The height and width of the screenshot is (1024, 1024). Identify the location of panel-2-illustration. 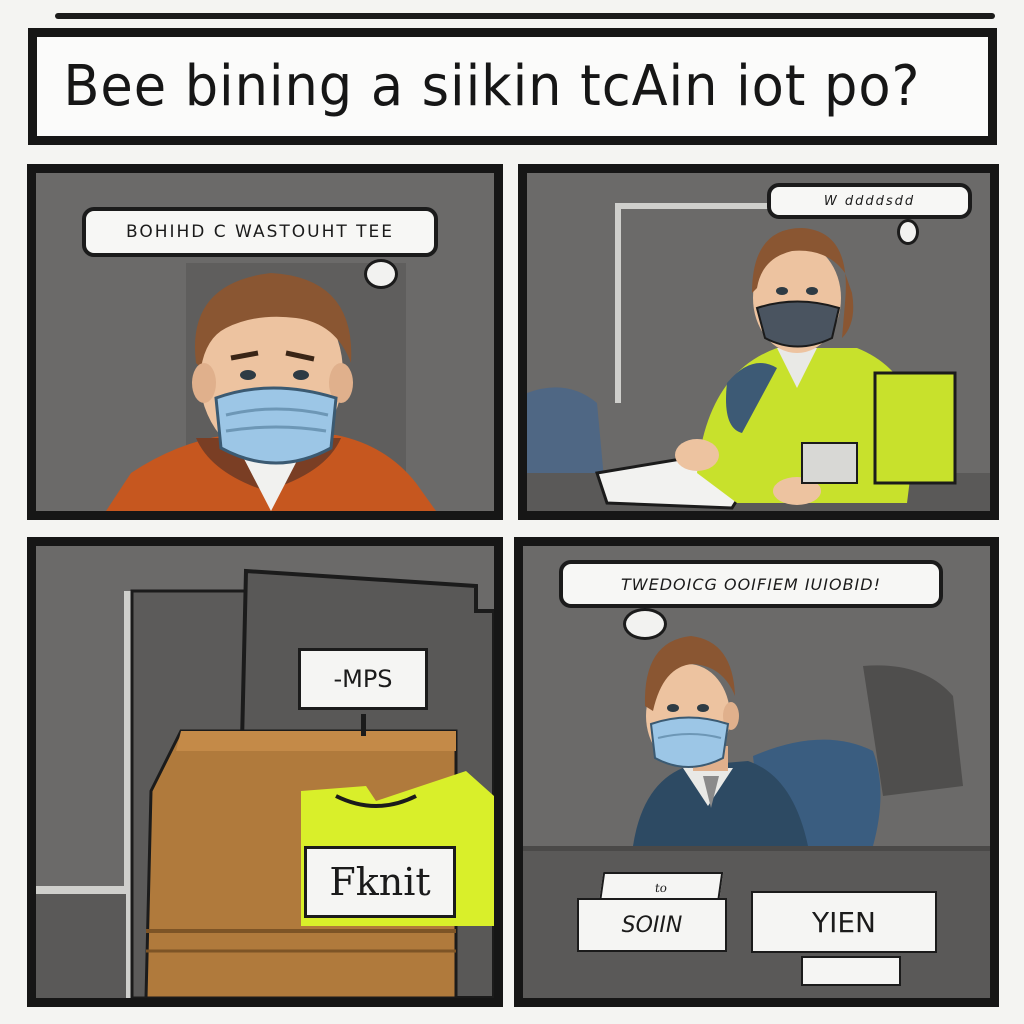
(758, 342).